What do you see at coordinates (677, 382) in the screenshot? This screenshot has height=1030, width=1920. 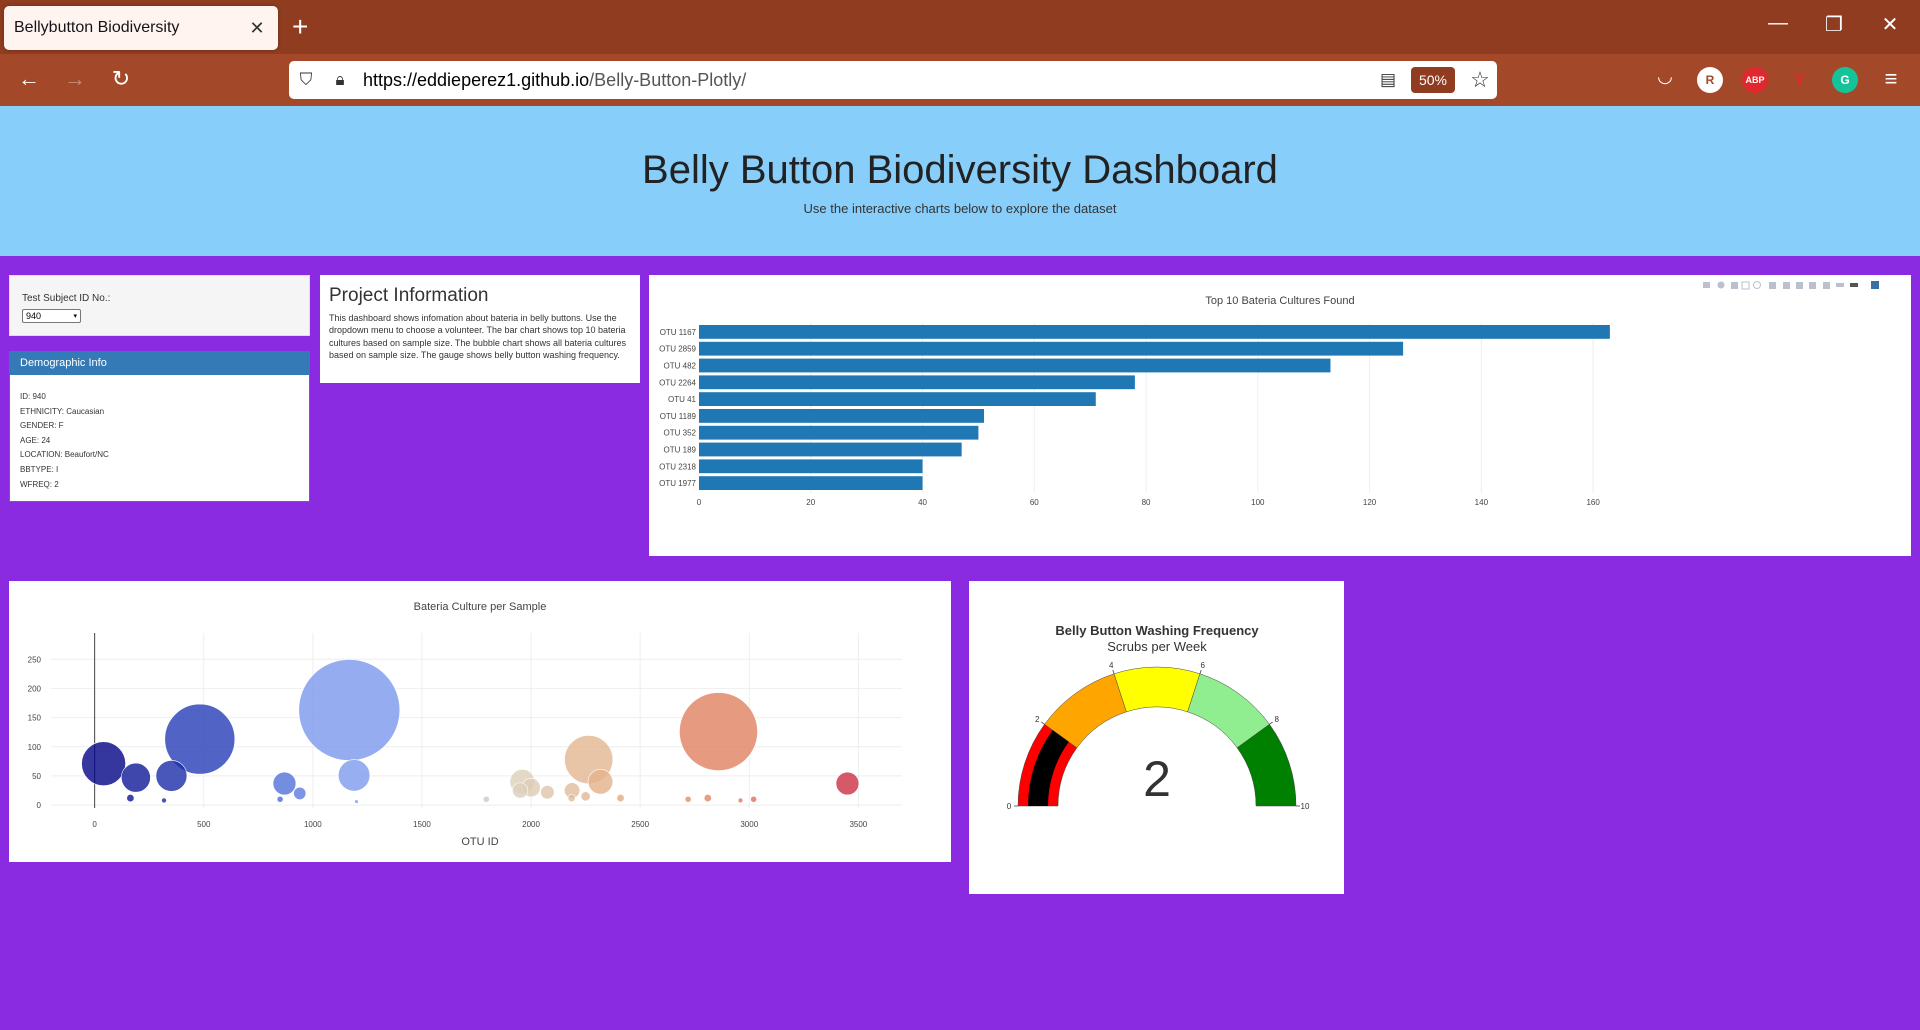 I see `bar-y-tick-label: OTU 2264` at bounding box center [677, 382].